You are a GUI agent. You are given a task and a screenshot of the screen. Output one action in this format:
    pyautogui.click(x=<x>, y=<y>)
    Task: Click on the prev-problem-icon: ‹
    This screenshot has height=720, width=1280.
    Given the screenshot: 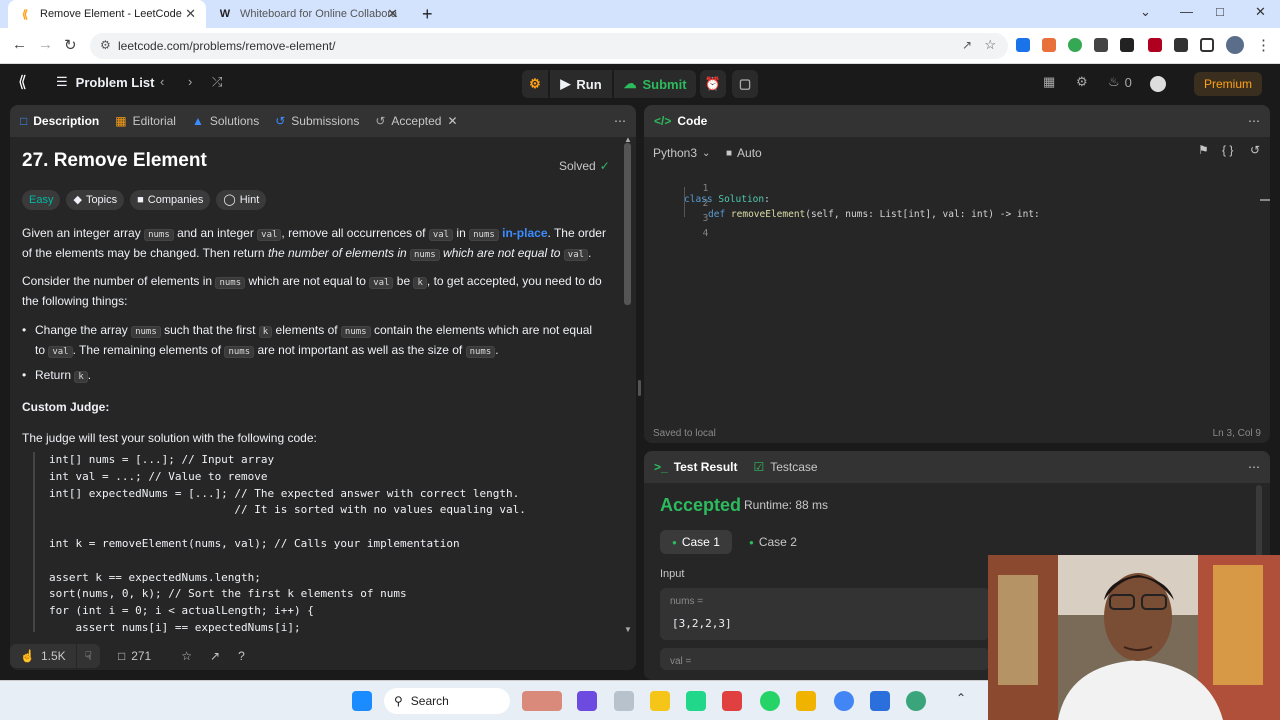 What is the action you would take?
    pyautogui.click(x=162, y=81)
    